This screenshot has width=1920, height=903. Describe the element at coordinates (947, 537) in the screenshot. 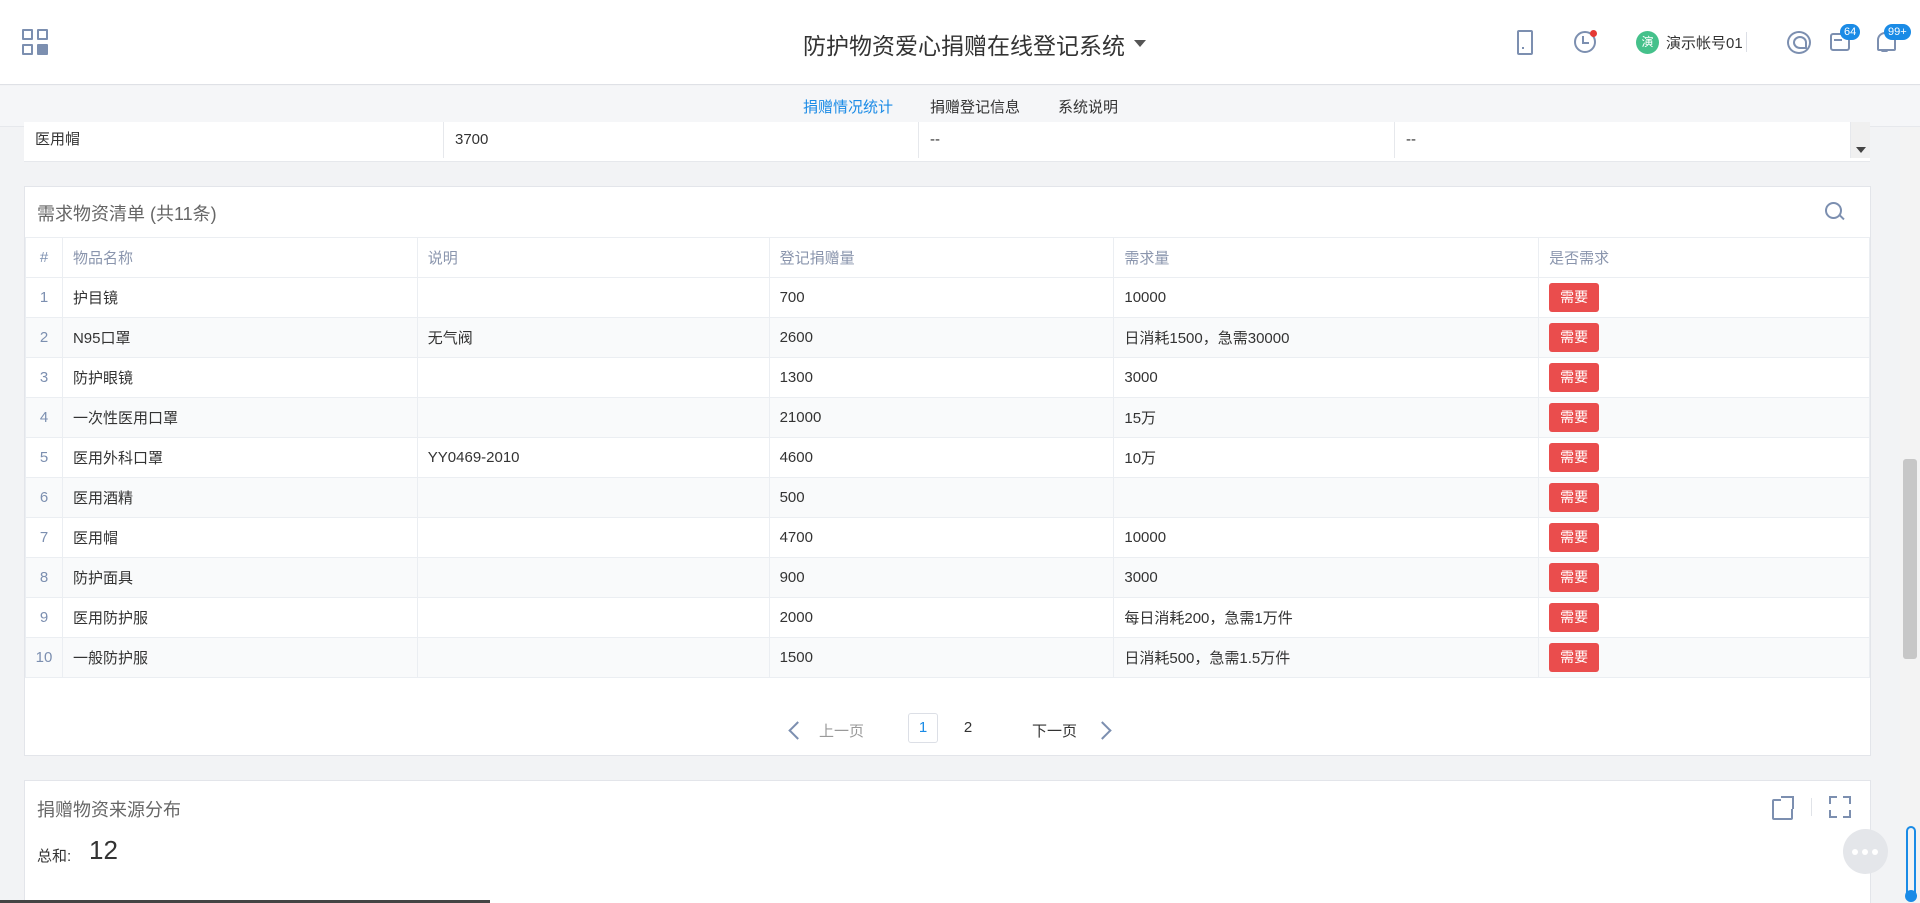

I see `table-row: 7 医用帽 4700 10000 需要` at that location.